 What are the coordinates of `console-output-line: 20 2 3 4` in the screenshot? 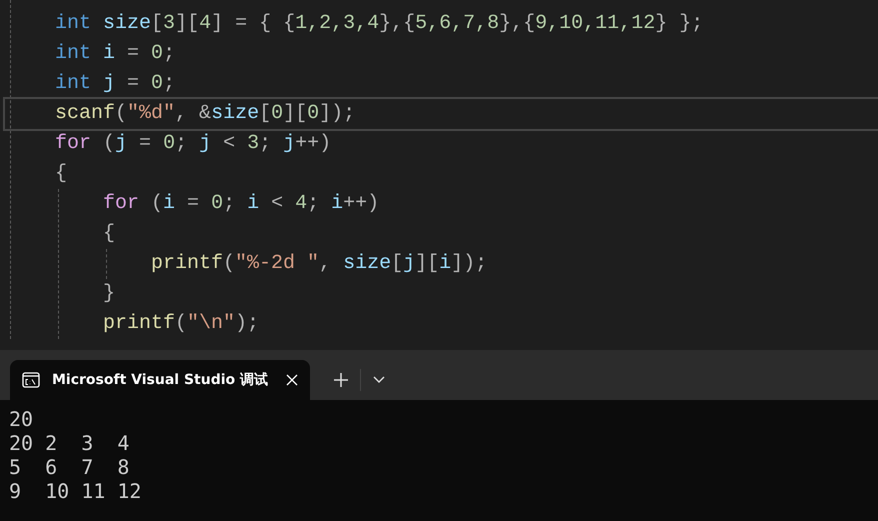 It's located at (69, 443).